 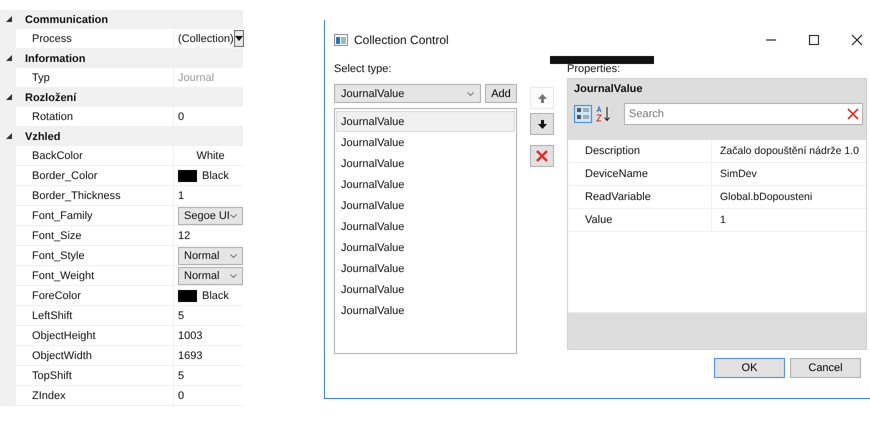 What do you see at coordinates (749, 368) in the screenshot?
I see `ok-button: OK` at bounding box center [749, 368].